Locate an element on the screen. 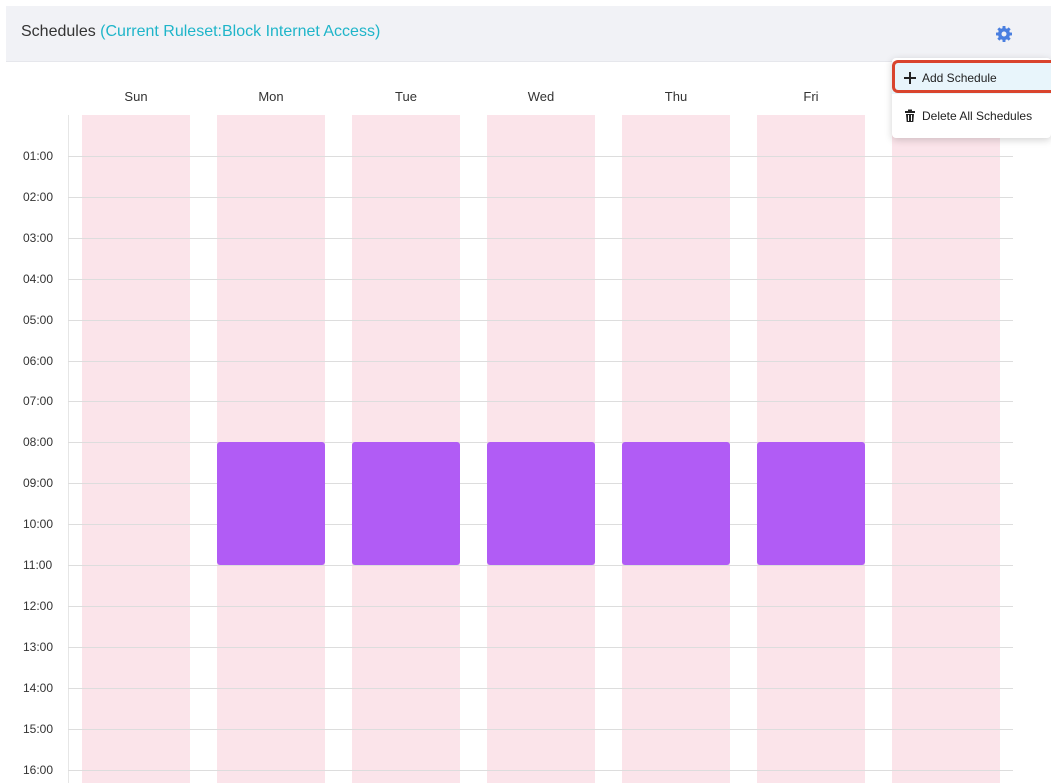 The width and height of the screenshot is (1051, 783). schedule-block-mon is located at coordinates (271, 503).